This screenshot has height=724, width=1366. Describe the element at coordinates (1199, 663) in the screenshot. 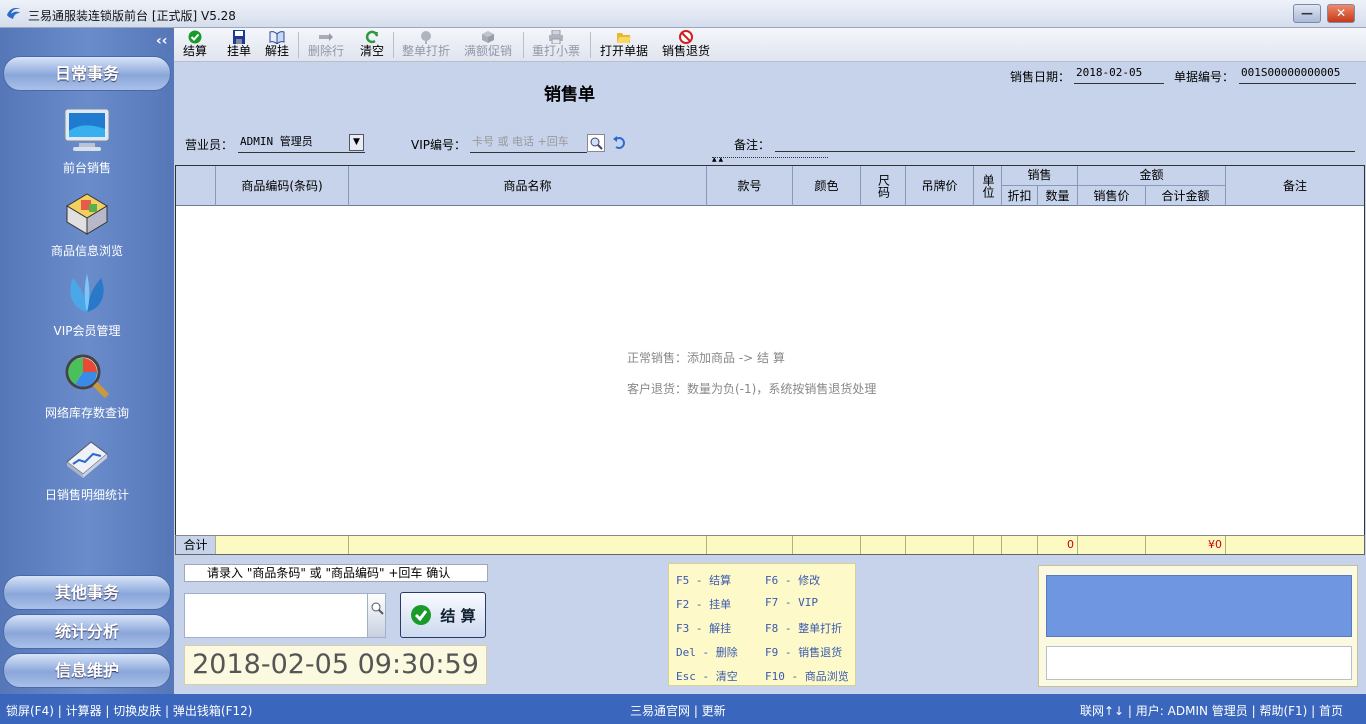

I see `display-info-box` at that location.